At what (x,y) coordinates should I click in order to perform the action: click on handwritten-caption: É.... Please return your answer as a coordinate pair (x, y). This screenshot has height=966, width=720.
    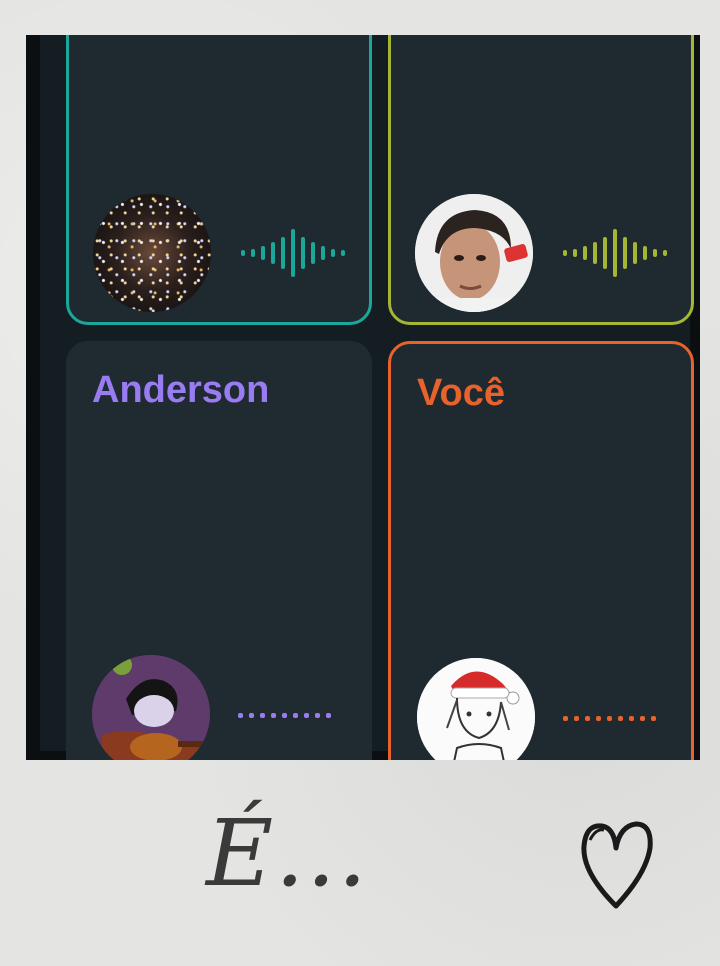
    Looking at the image, I should click on (287, 853).